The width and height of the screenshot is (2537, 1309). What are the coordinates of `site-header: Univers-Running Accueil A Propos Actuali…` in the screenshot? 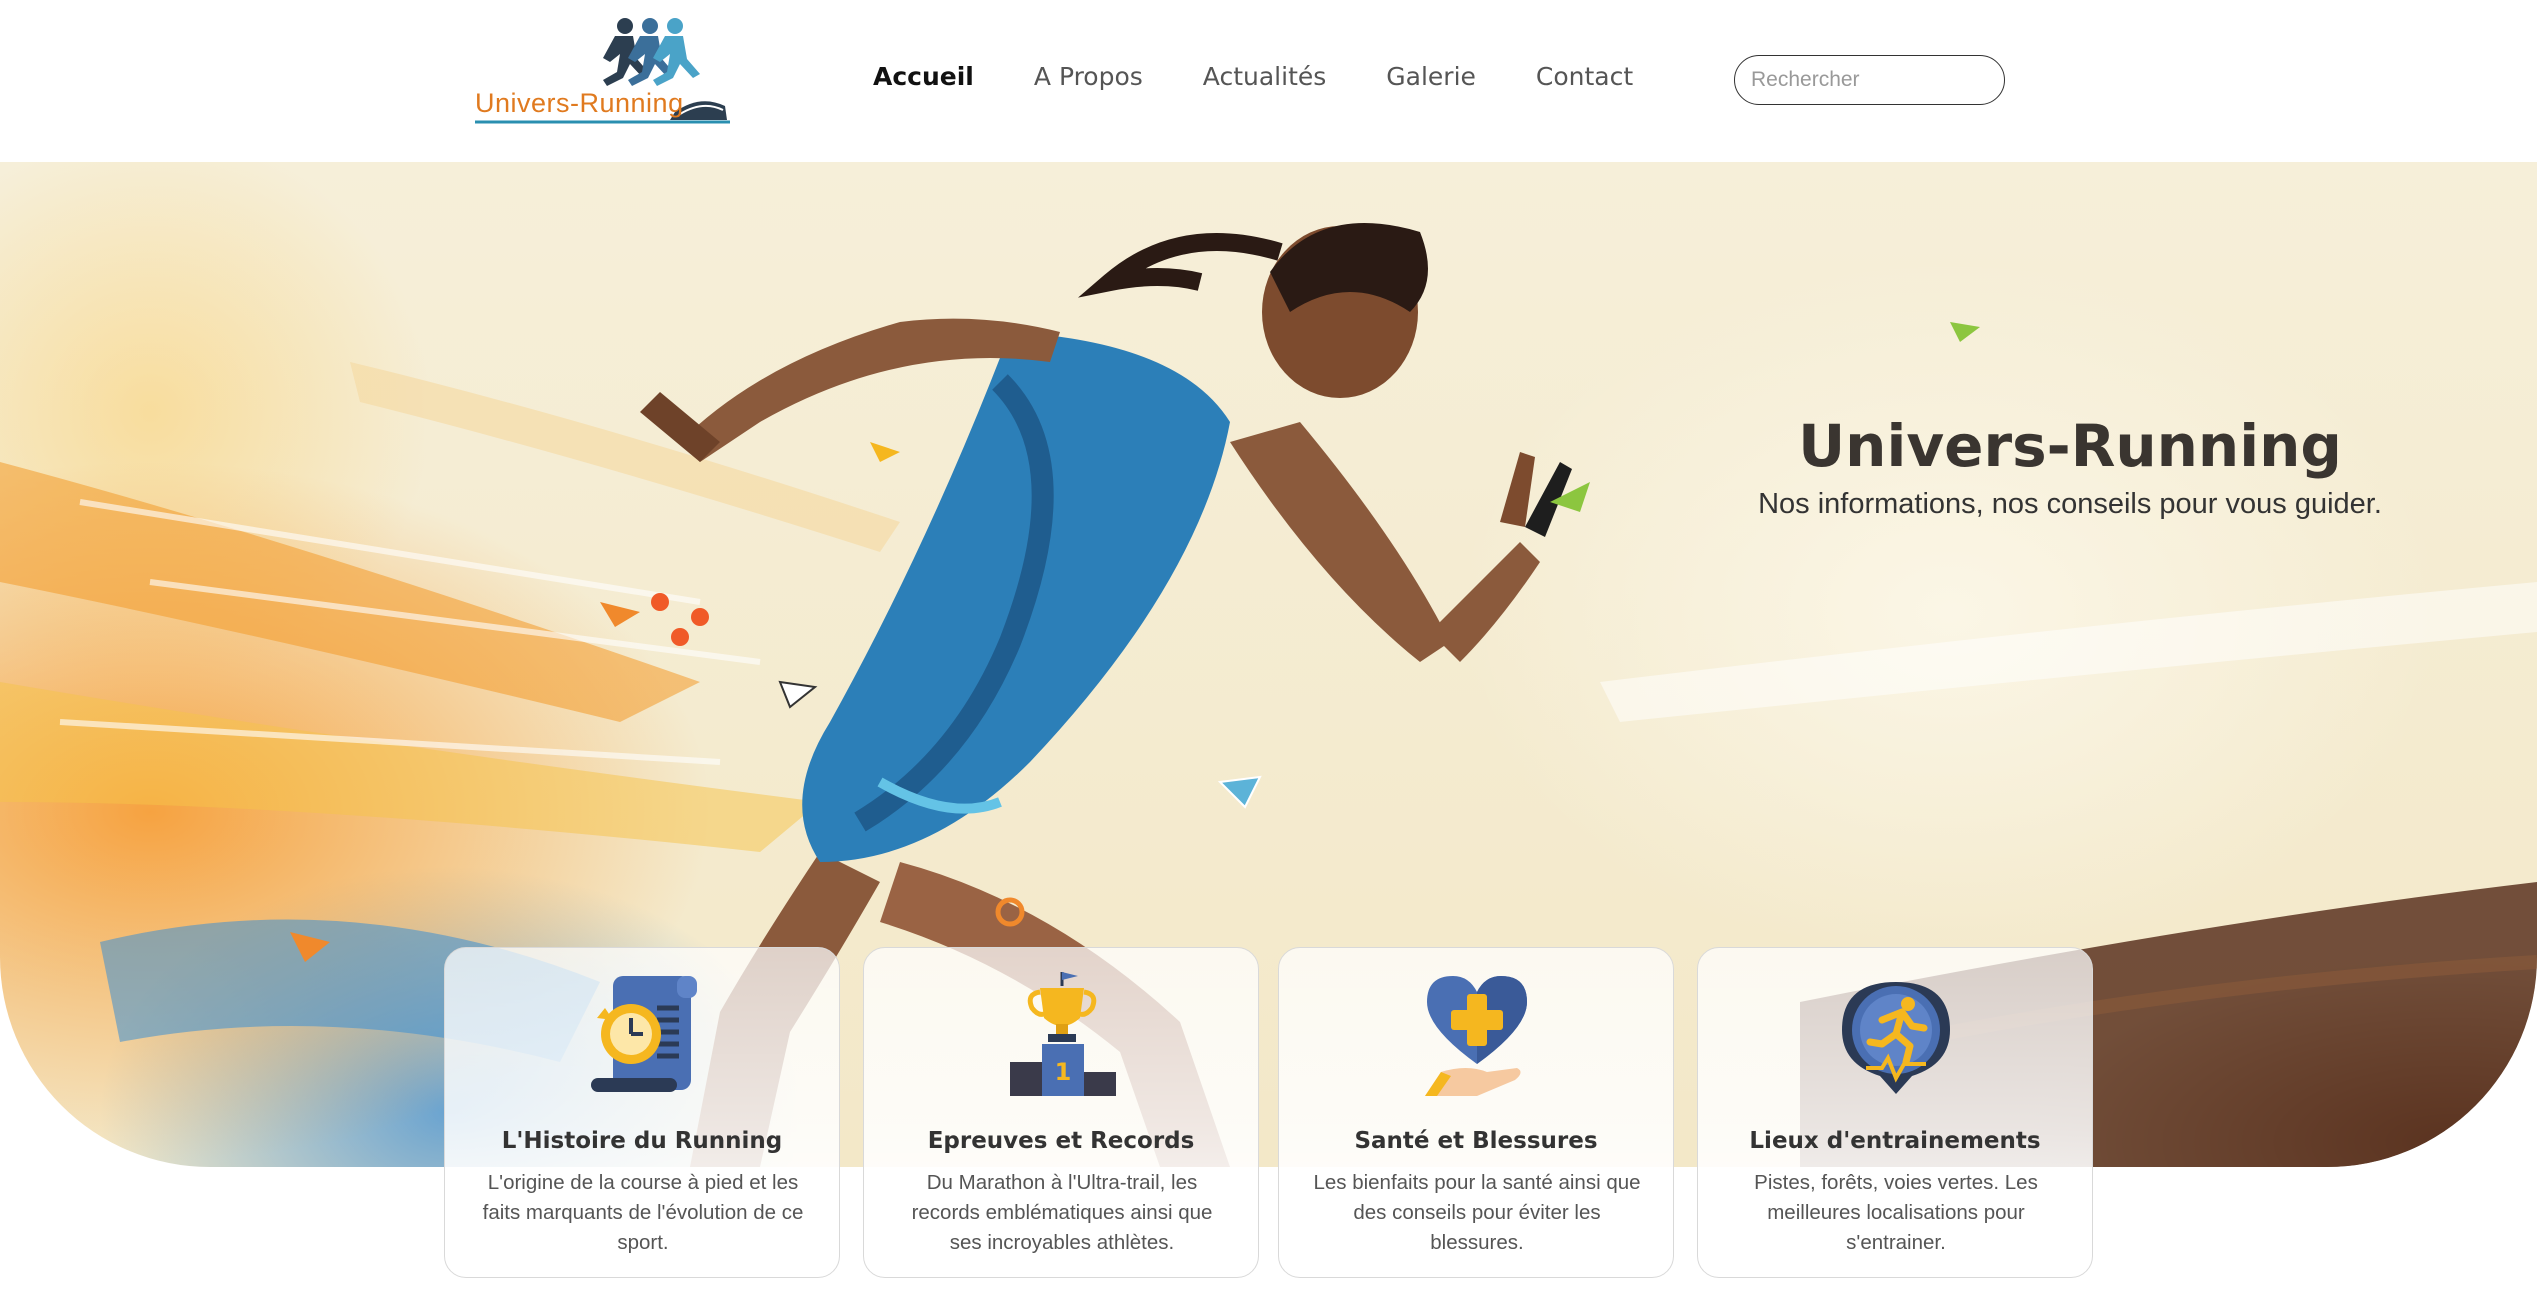 It's located at (1268, 81).